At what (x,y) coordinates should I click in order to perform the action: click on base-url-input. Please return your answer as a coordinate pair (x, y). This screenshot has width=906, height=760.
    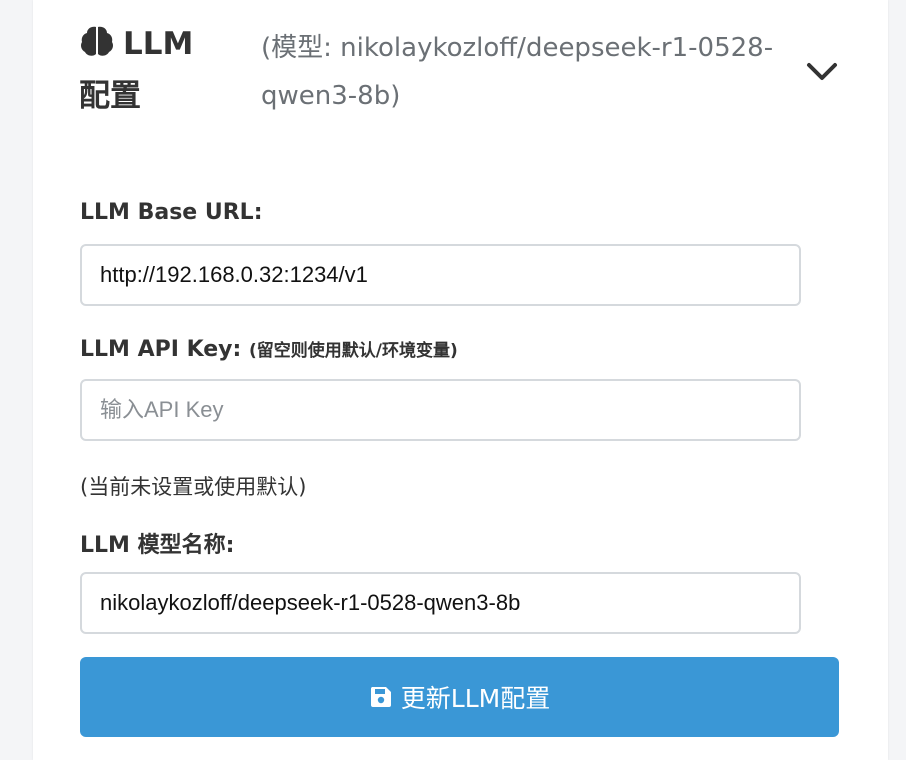
    Looking at the image, I should click on (440, 275).